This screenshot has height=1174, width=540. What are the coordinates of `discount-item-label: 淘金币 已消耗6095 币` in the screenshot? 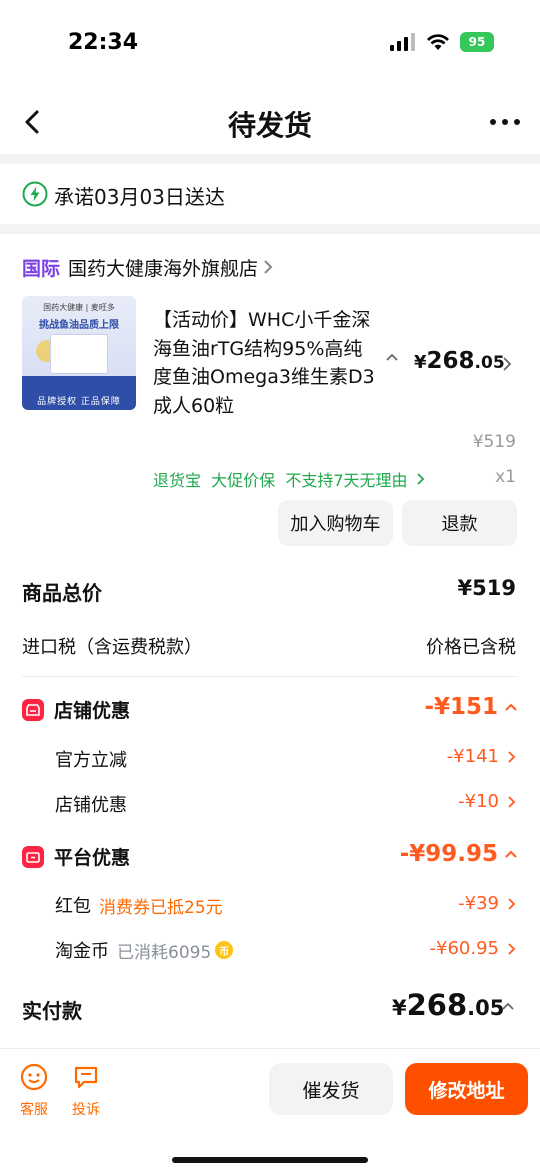 It's located at (144, 950).